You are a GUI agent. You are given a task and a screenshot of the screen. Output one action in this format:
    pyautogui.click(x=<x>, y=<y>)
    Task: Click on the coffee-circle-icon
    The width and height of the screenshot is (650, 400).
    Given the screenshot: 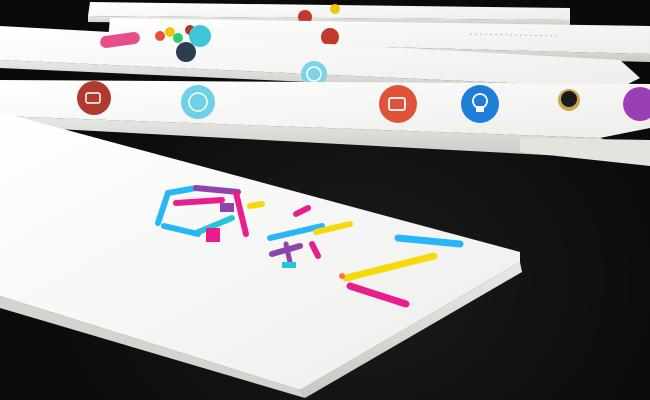 What is the action you would take?
    pyautogui.click(x=94, y=98)
    